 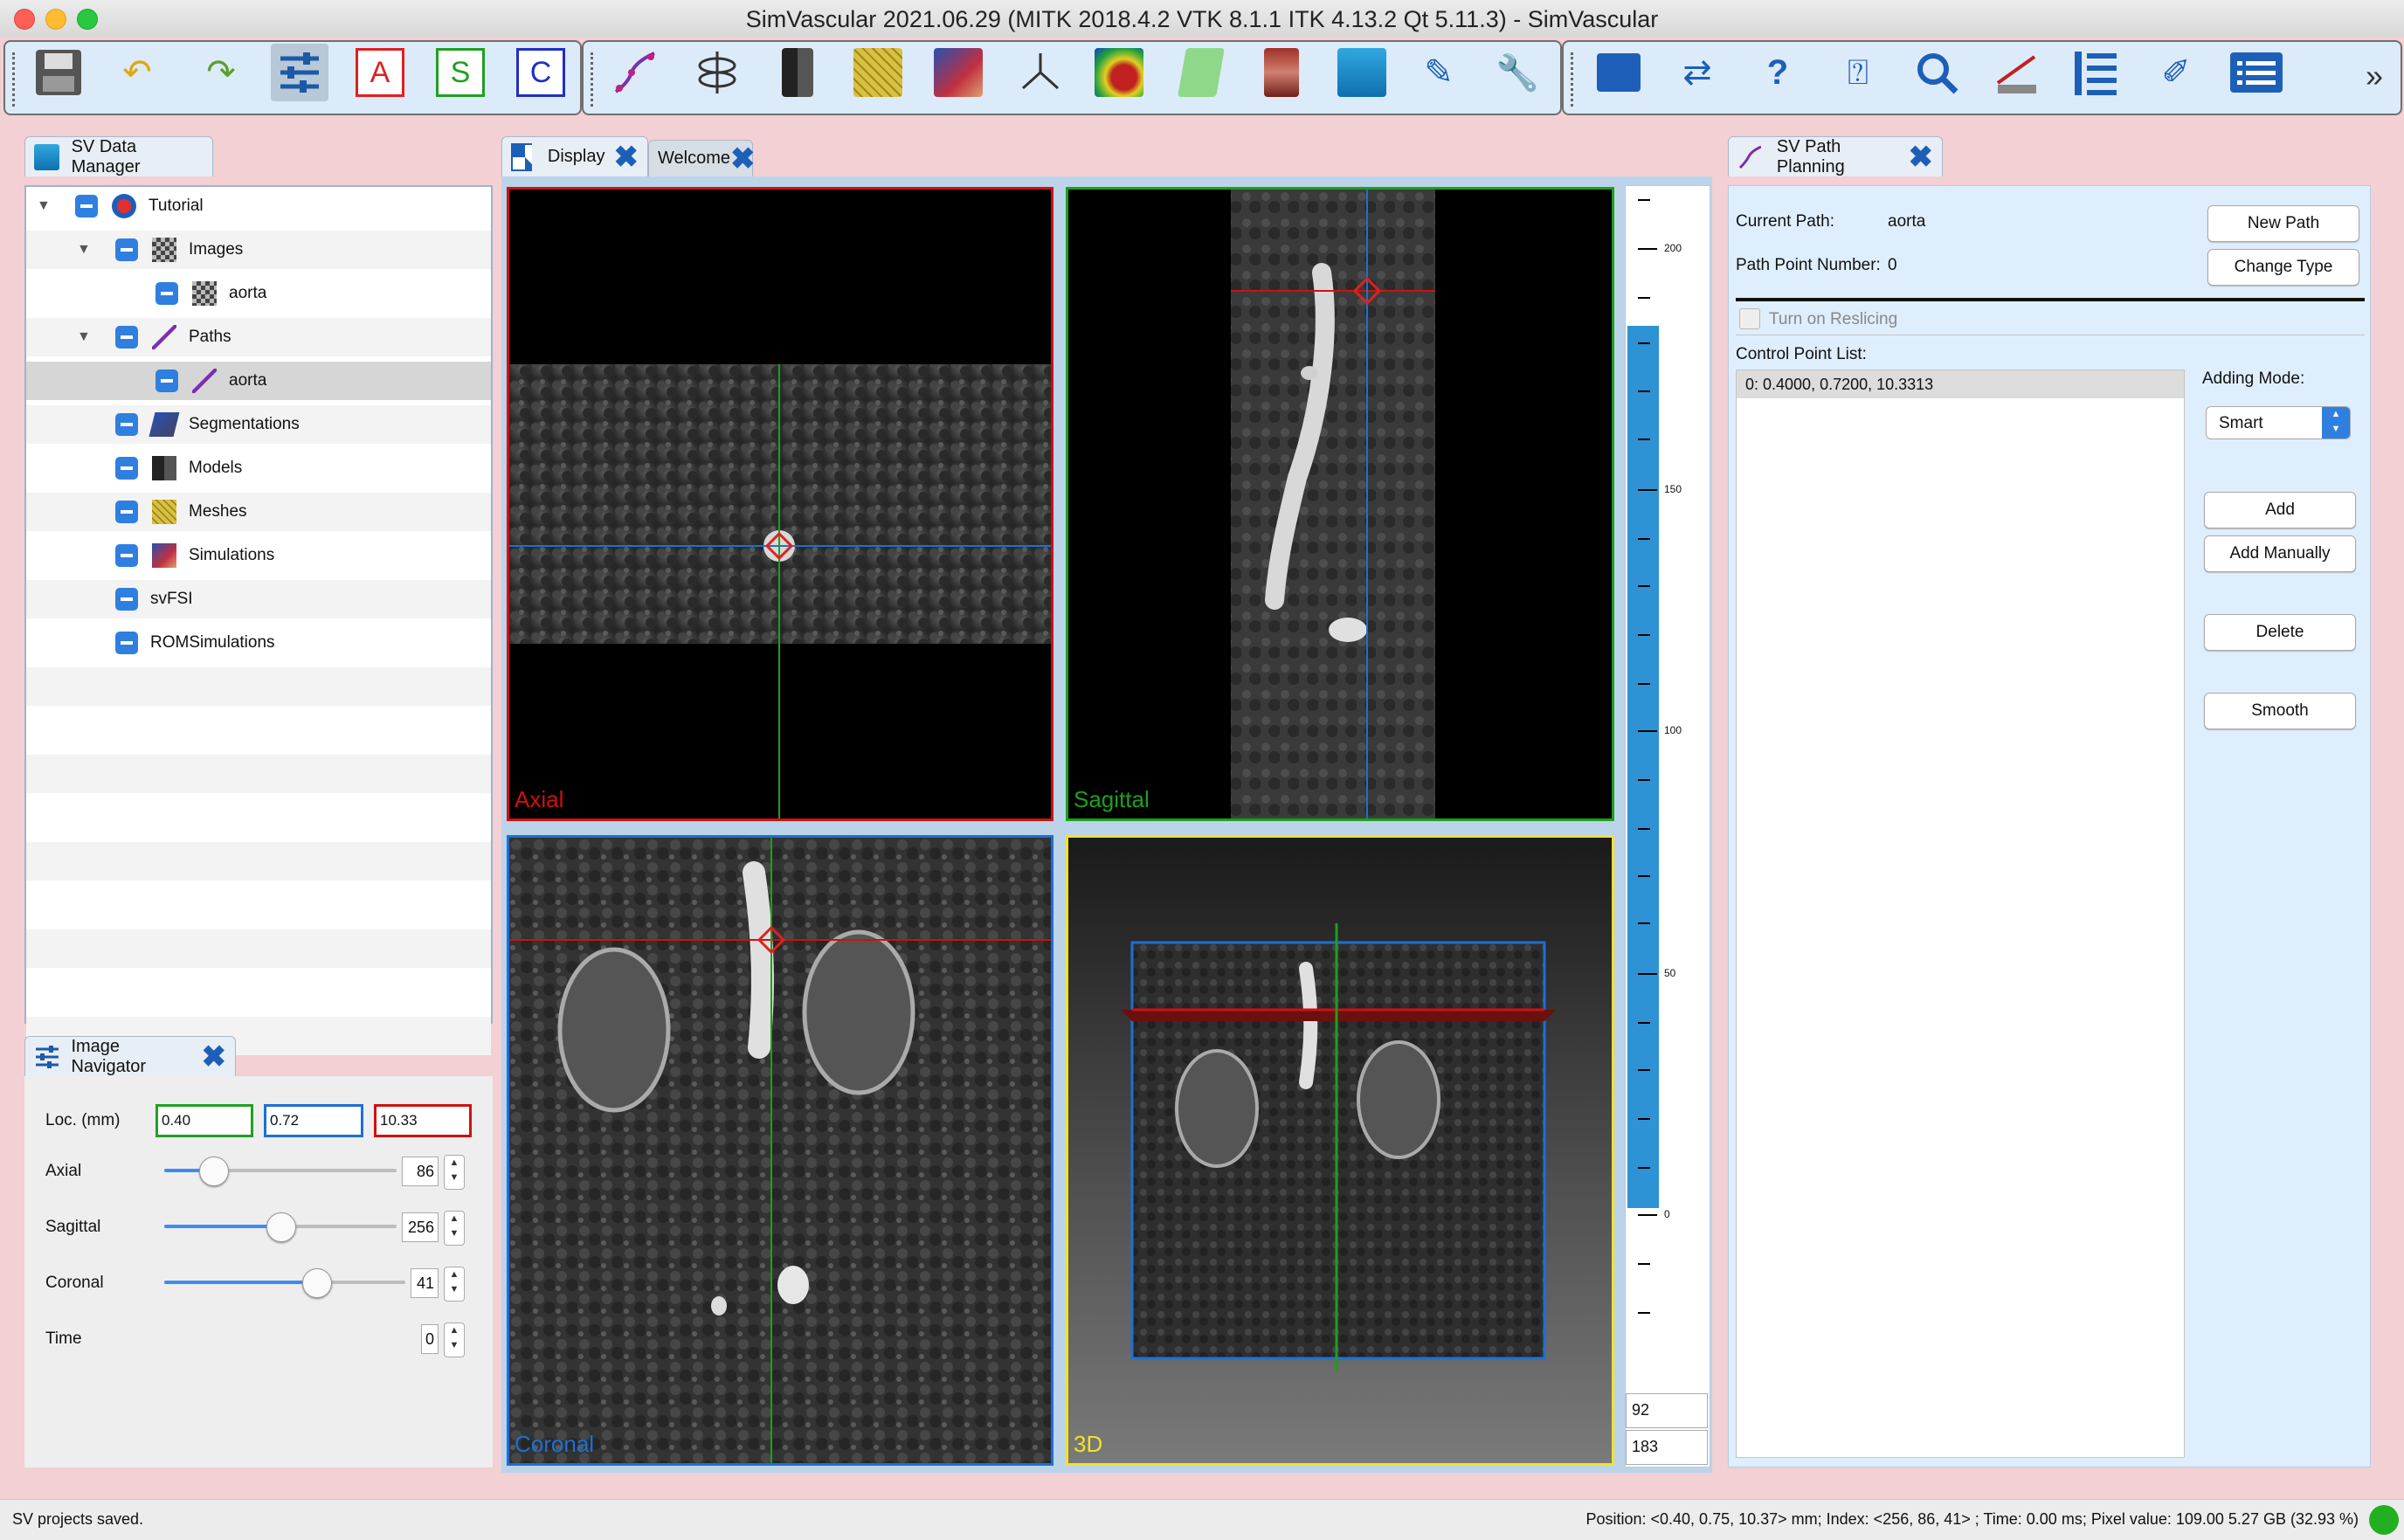 What do you see at coordinates (258, 206) in the screenshot?
I see `tree-item: ▼ Tutorial` at bounding box center [258, 206].